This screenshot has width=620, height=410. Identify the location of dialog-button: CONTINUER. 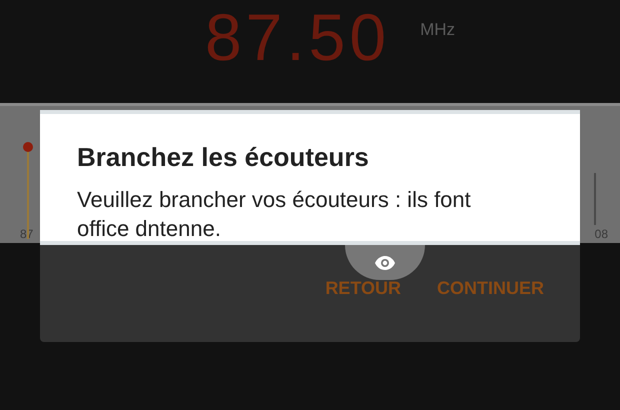
(490, 288).